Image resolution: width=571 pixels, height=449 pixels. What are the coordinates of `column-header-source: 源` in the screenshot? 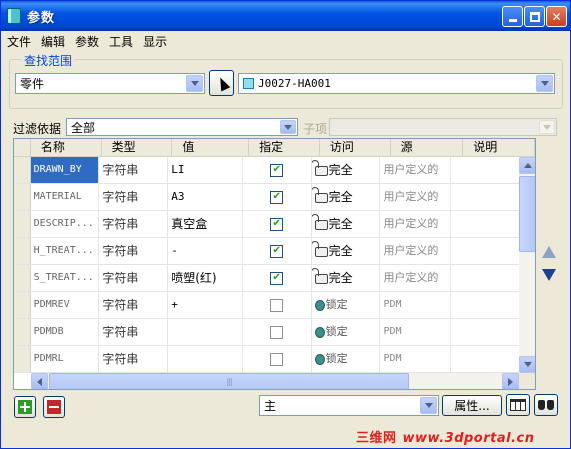 It's located at (427, 148).